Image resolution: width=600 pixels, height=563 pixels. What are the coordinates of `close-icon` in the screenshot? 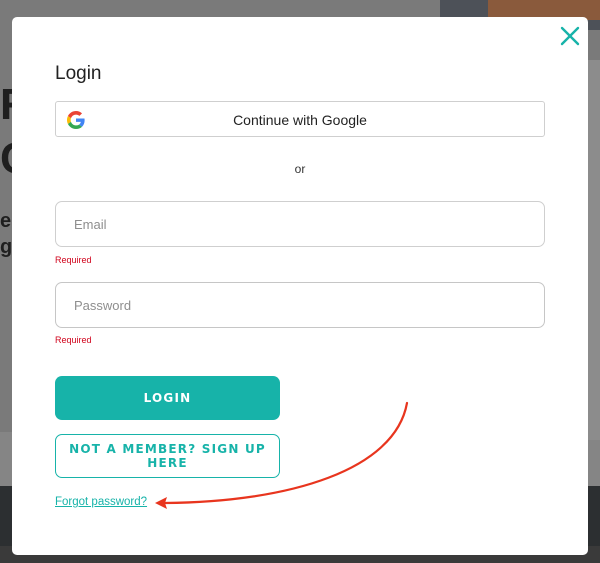 It's located at (570, 36).